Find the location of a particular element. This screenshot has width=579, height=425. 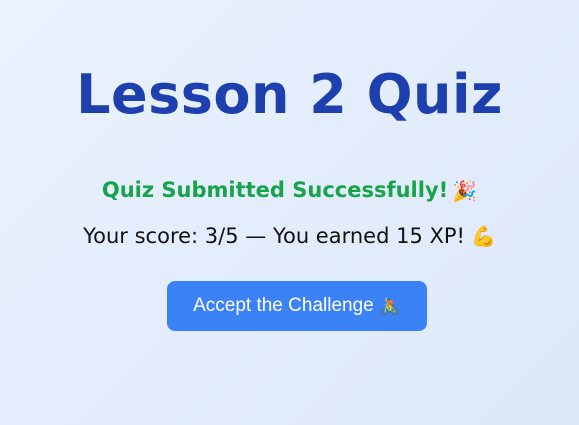

accept-challenge-button: Accept the Challenge 🚴 is located at coordinates (297, 306).